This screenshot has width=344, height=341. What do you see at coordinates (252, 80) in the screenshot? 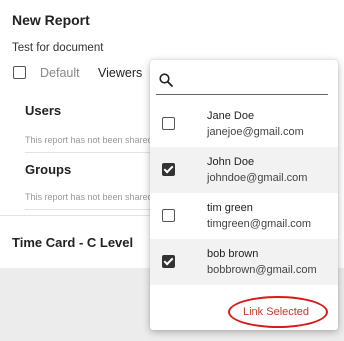
I see `search-input` at bounding box center [252, 80].